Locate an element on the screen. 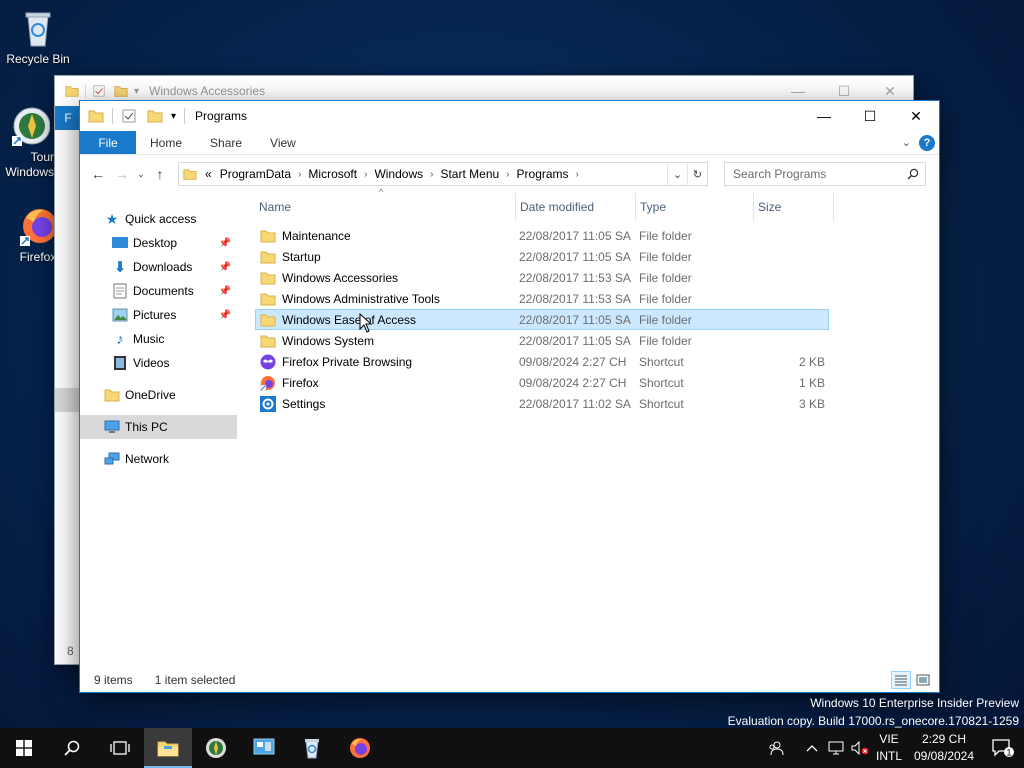 This screenshot has height=768, width=1024. breadcrumb-microsoft: Microsoft is located at coordinates (332, 174).